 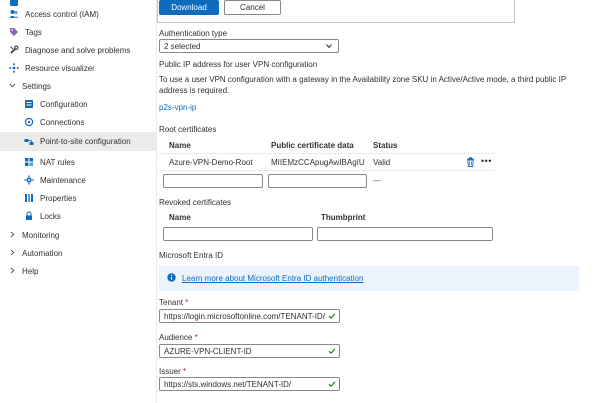 What do you see at coordinates (317, 181) in the screenshot?
I see `root-cert-data-input` at bounding box center [317, 181].